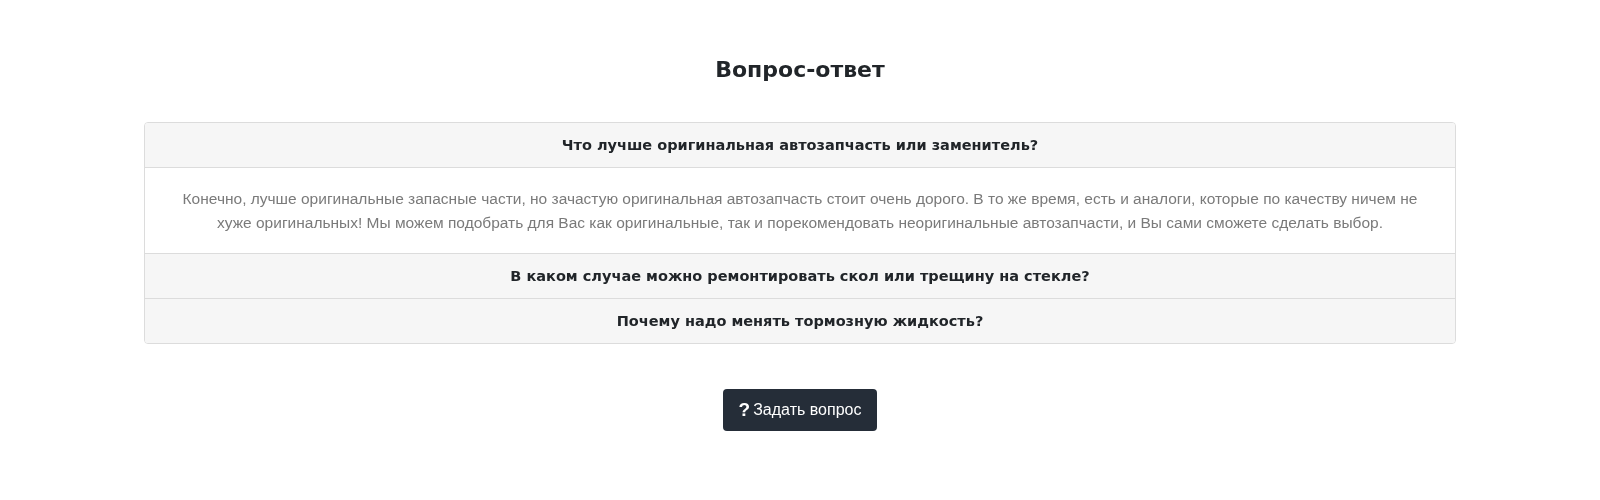  Describe the element at coordinates (800, 145) in the screenshot. I see `question-header: Что лучше оригинальная автозапчасть или заменитель?` at that location.